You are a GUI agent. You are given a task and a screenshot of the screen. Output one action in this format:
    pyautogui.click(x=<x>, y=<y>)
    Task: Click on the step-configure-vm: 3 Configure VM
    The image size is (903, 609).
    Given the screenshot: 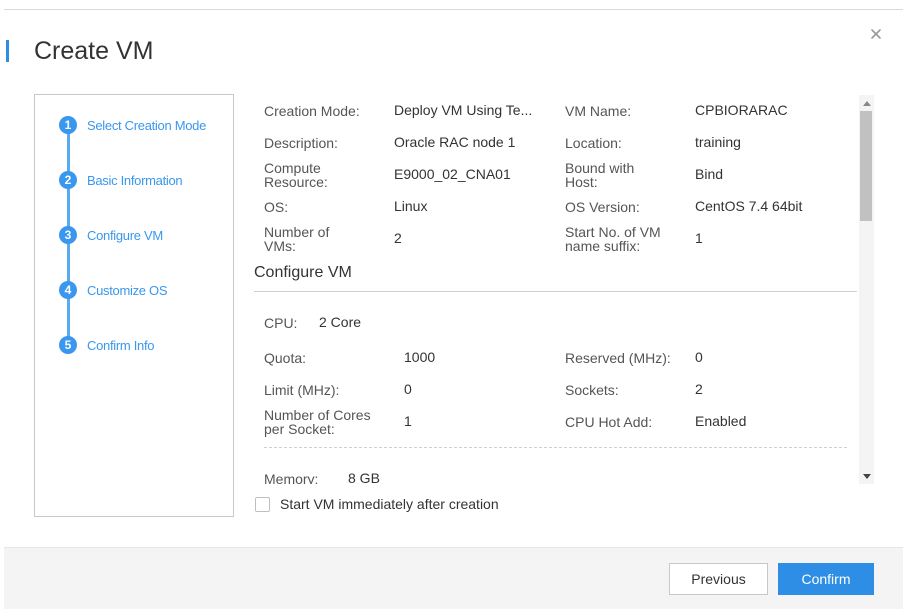 What is the action you would take?
    pyautogui.click(x=111, y=235)
    